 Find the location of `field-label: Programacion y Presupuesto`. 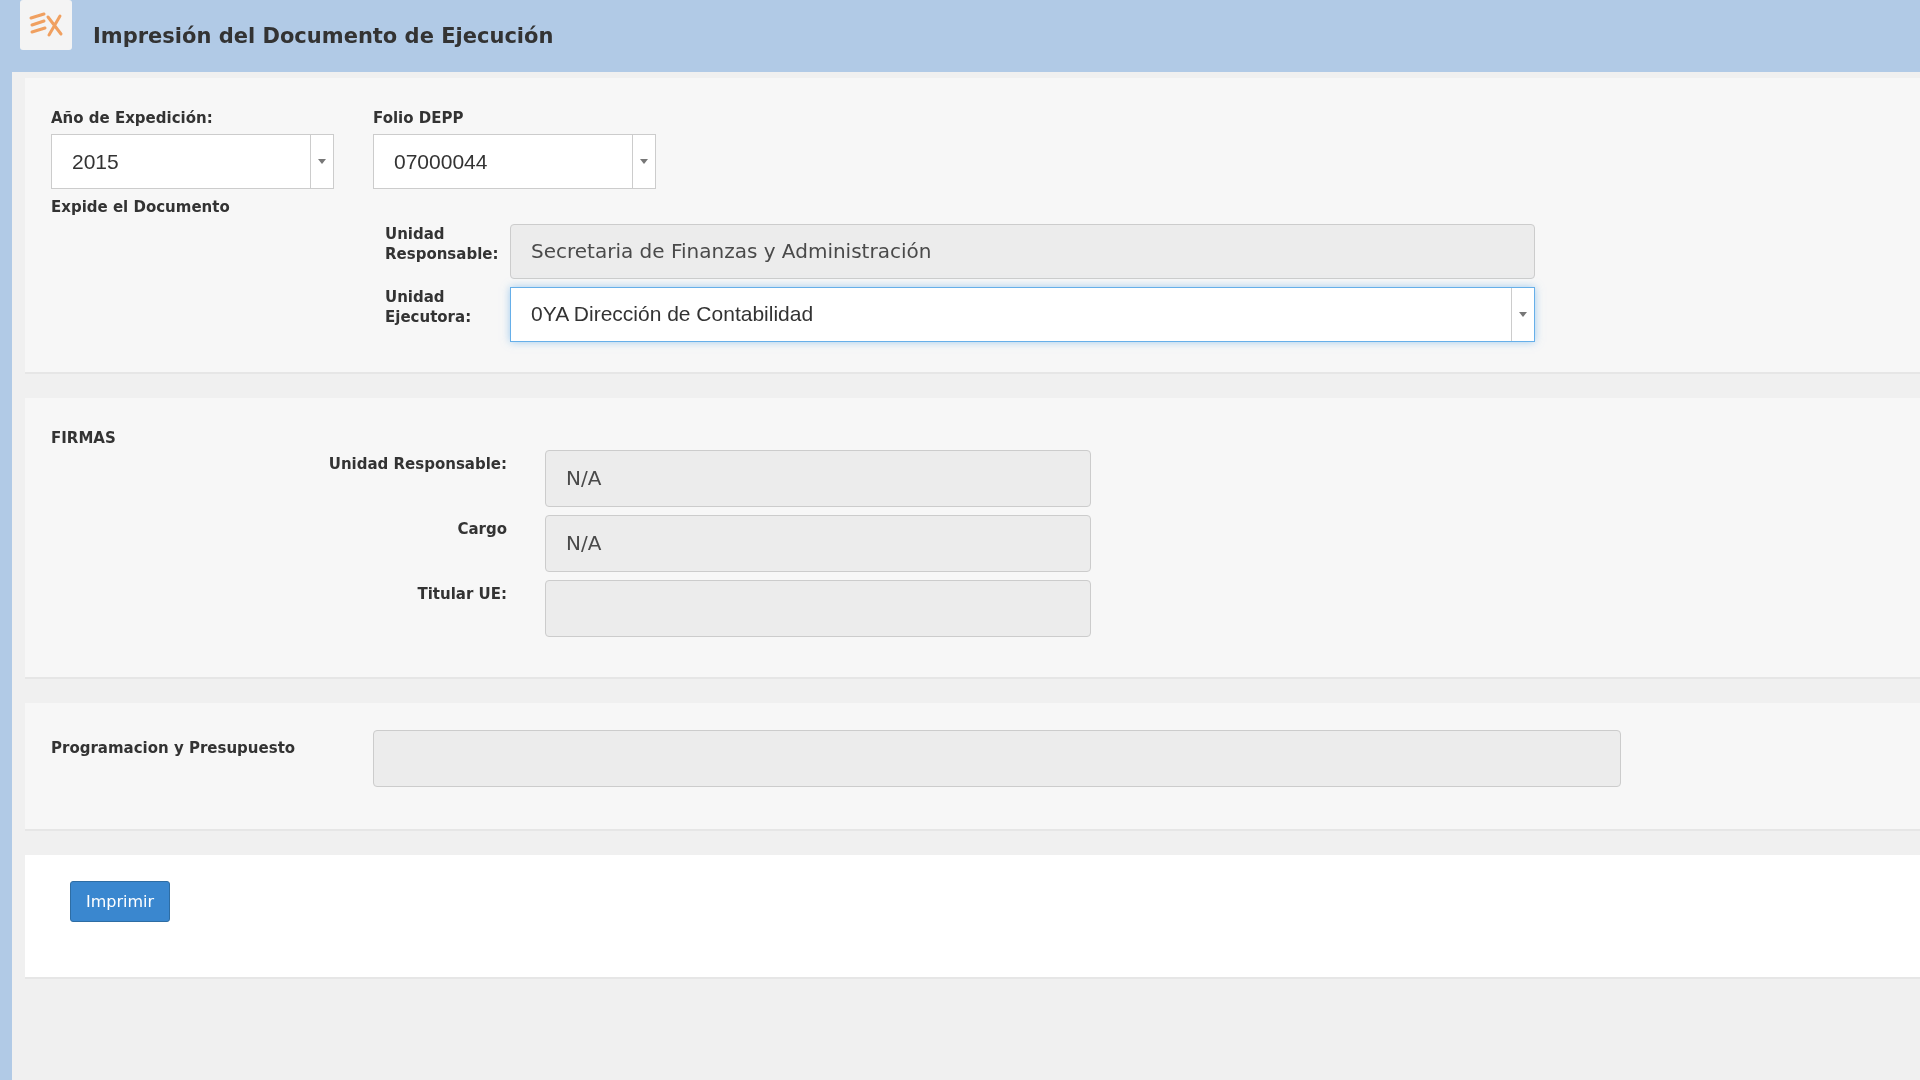

field-label: Programacion y Presupuesto is located at coordinates (174, 748).